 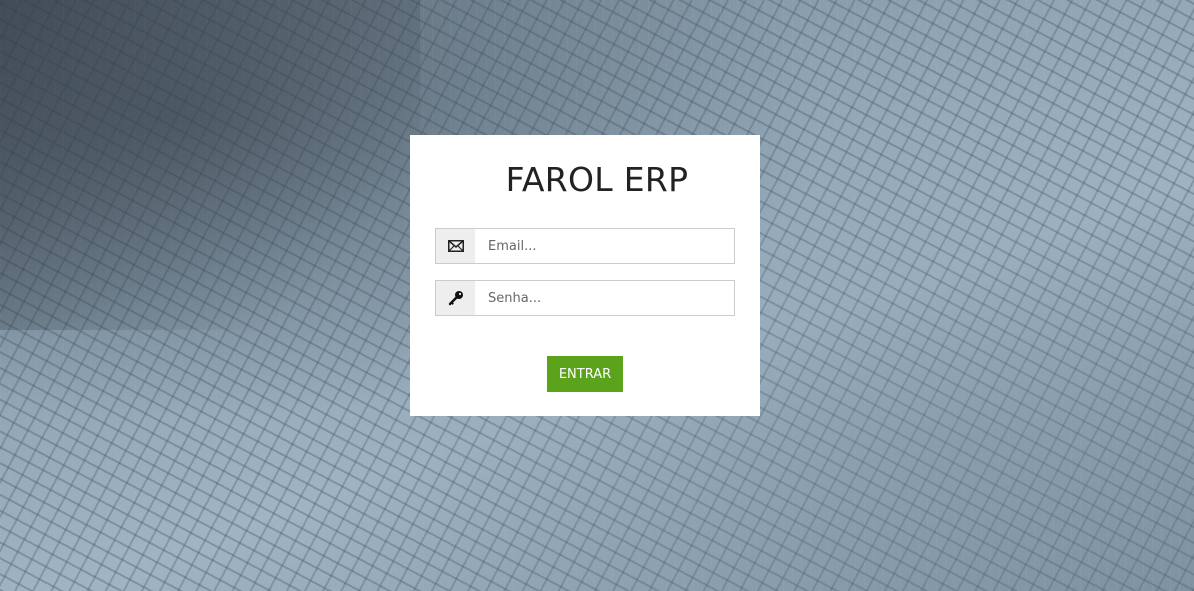 What do you see at coordinates (602, 298) in the screenshot?
I see `password-input` at bounding box center [602, 298].